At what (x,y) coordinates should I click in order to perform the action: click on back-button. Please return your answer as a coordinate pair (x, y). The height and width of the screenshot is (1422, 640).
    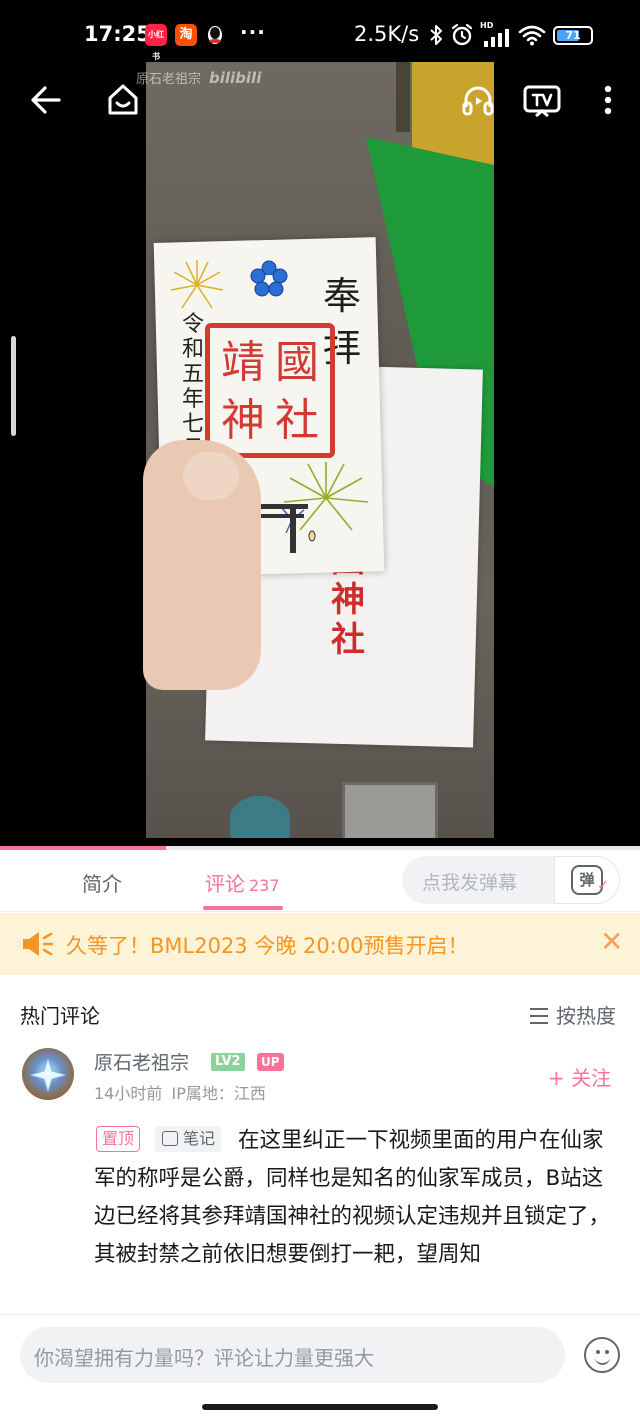
    Looking at the image, I should click on (46, 100).